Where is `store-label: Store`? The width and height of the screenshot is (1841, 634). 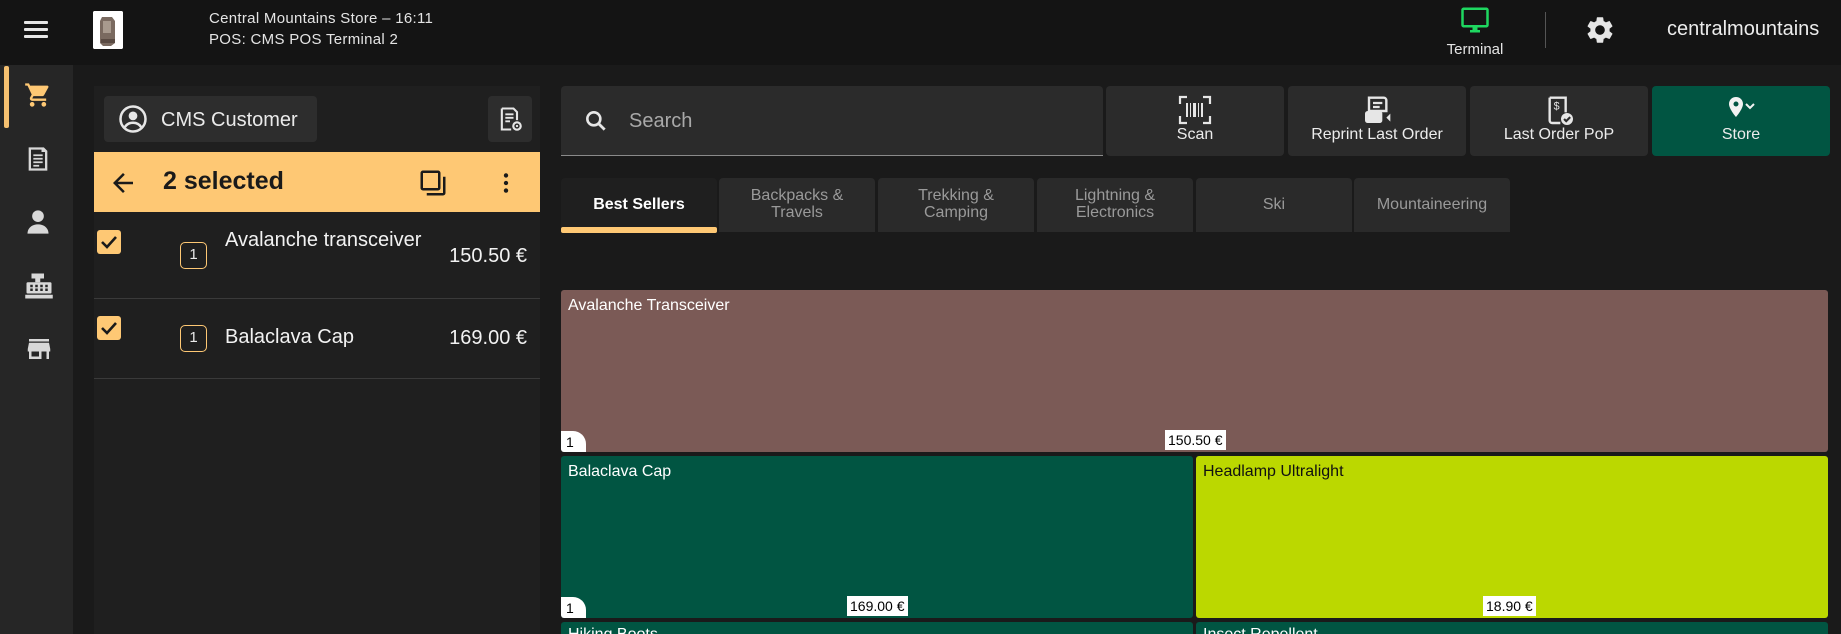 store-label: Store is located at coordinates (1741, 134).